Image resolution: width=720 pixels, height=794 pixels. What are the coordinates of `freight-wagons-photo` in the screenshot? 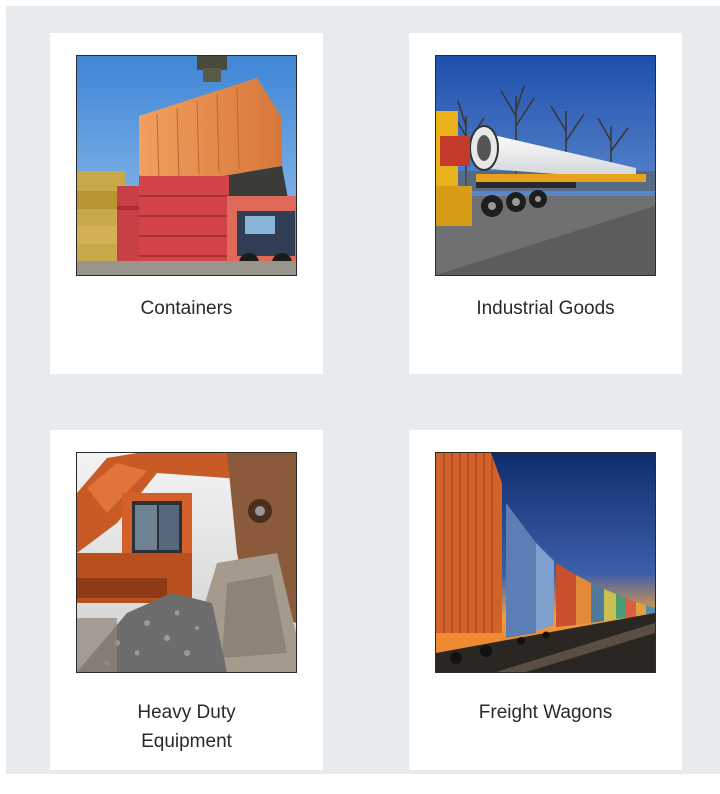 It's located at (545, 562).